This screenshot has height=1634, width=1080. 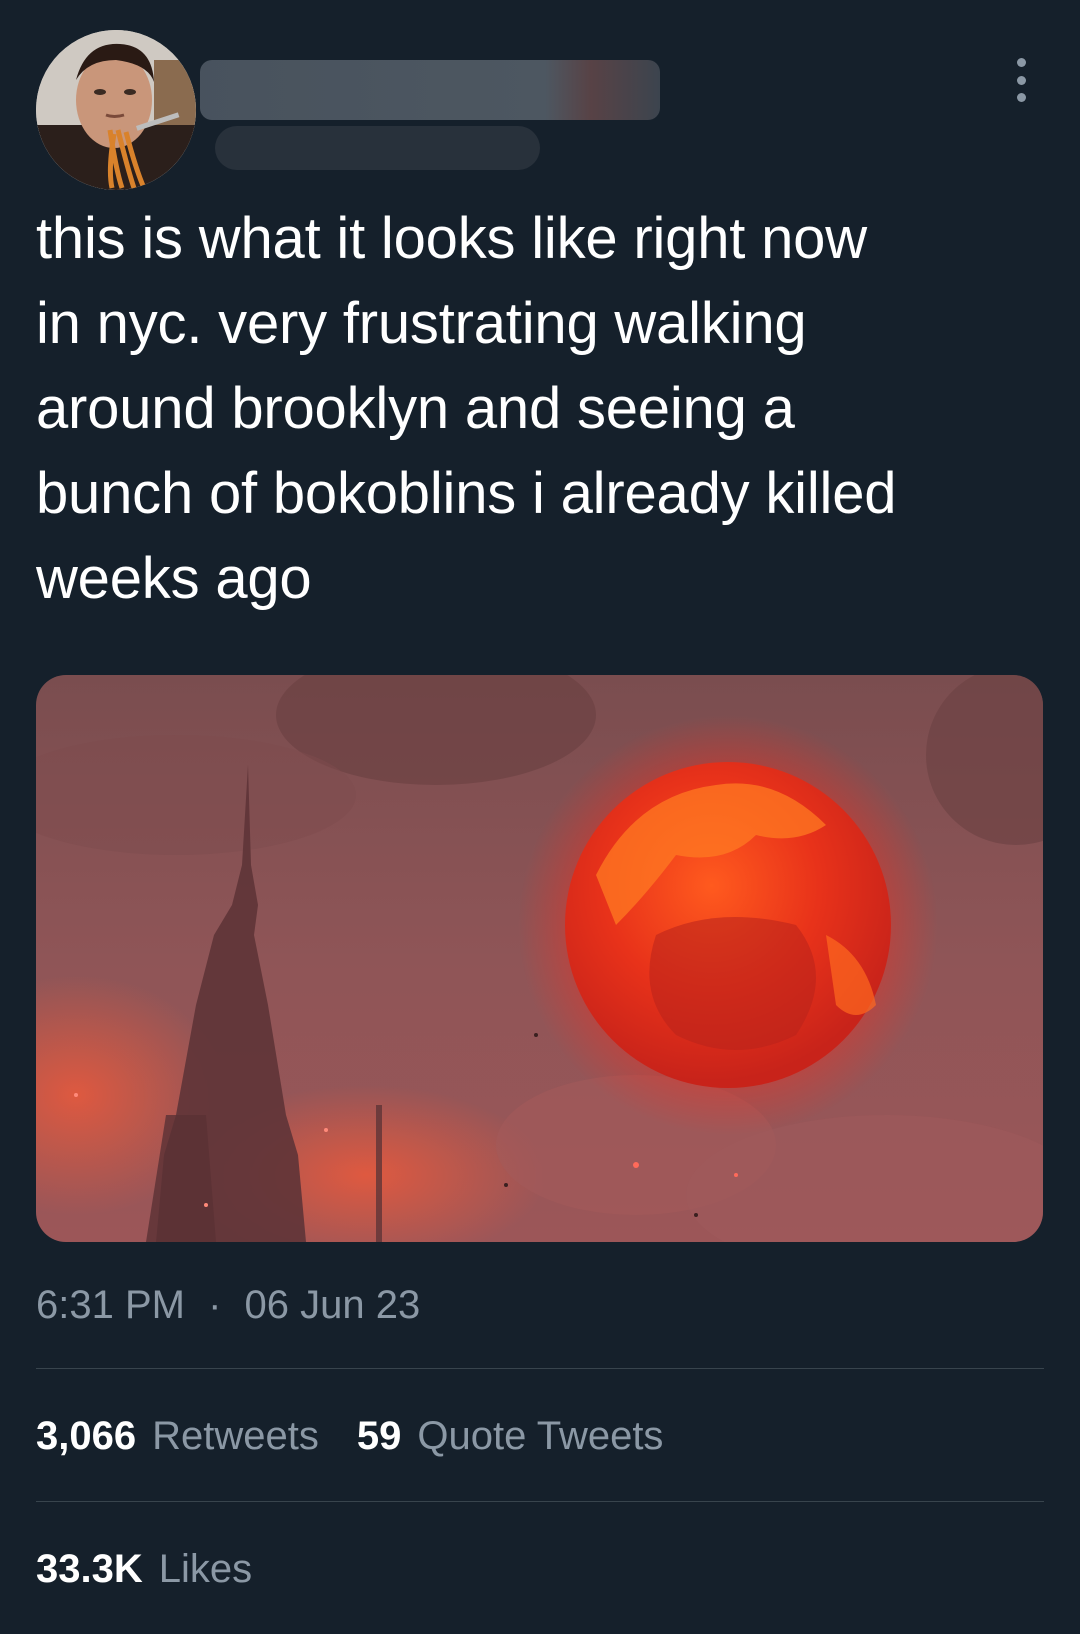 I want to click on tweet-date: 06 Jun 23, so click(x=333, y=1305).